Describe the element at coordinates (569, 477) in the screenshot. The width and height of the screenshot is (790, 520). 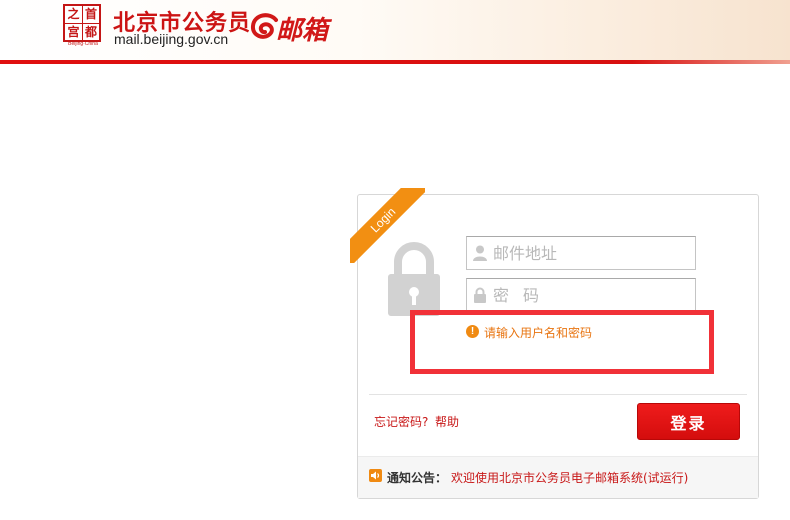
I see `notice-link: 欢迎使用北京市公务员电子邮箱系统(试运行)` at that location.